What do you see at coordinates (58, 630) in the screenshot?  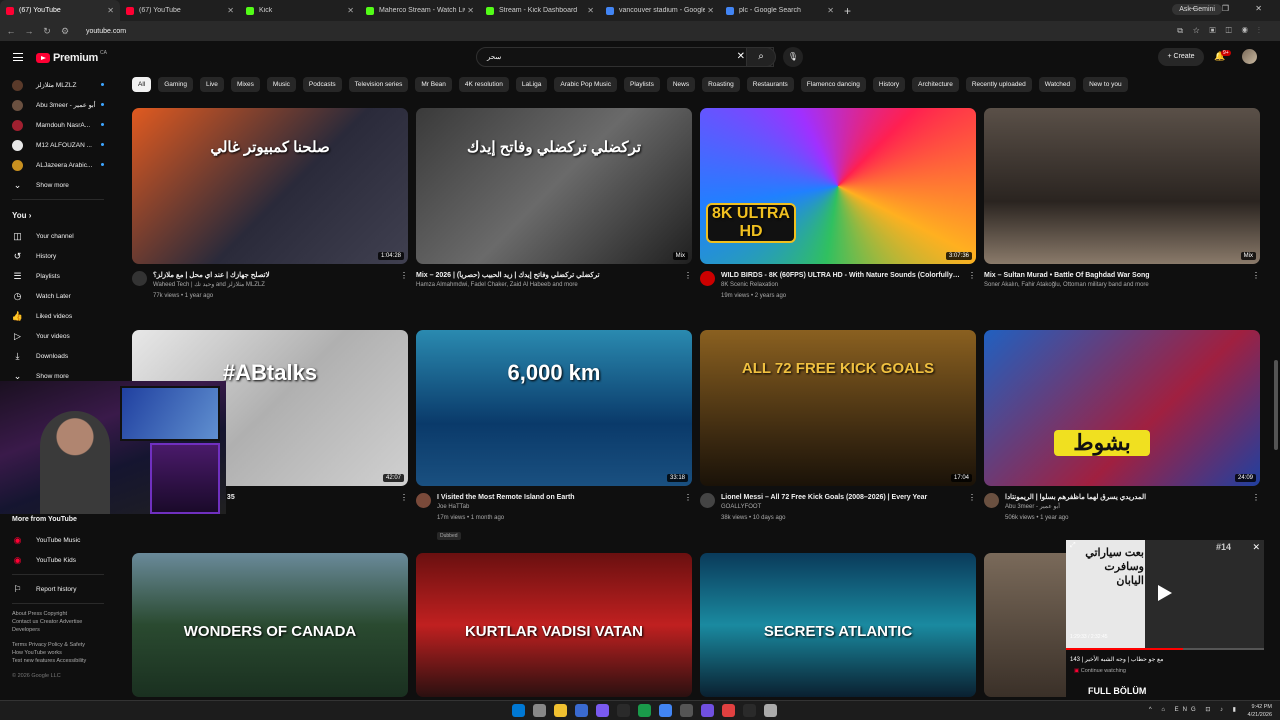 I see `footer-links-3: Developers` at bounding box center [58, 630].